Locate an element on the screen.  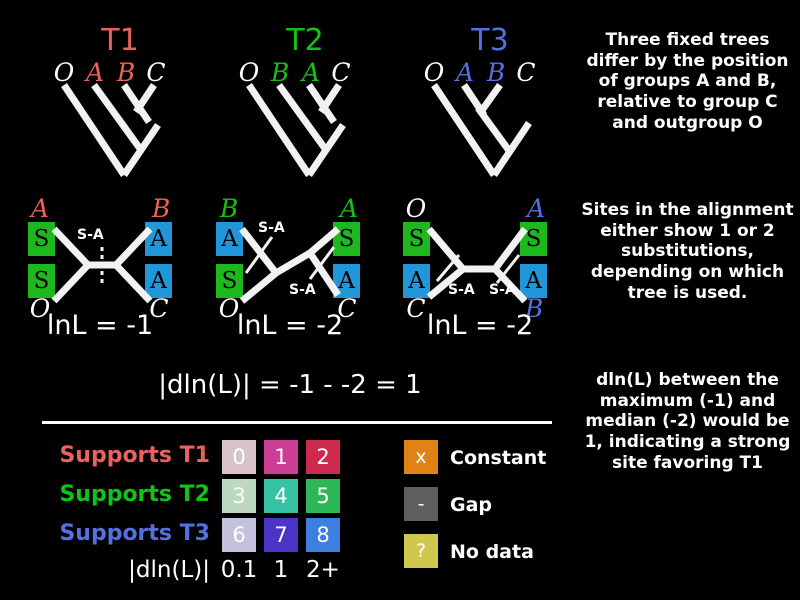
legend-label-constant: Constant is located at coordinates (498, 458).